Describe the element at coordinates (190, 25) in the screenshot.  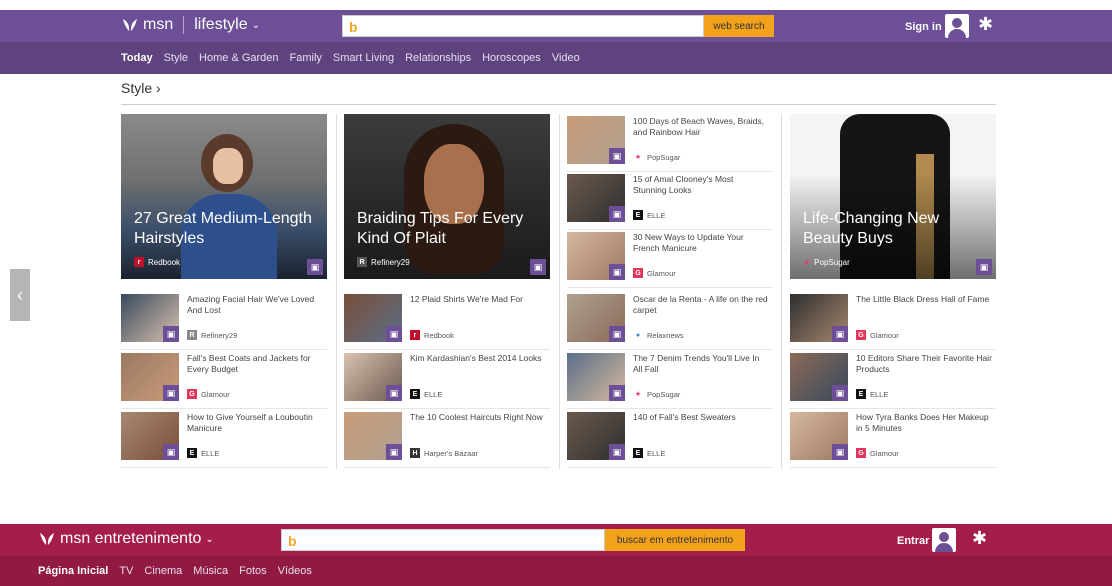
I see `msn-logo: msn lifestyle ⌄` at that location.